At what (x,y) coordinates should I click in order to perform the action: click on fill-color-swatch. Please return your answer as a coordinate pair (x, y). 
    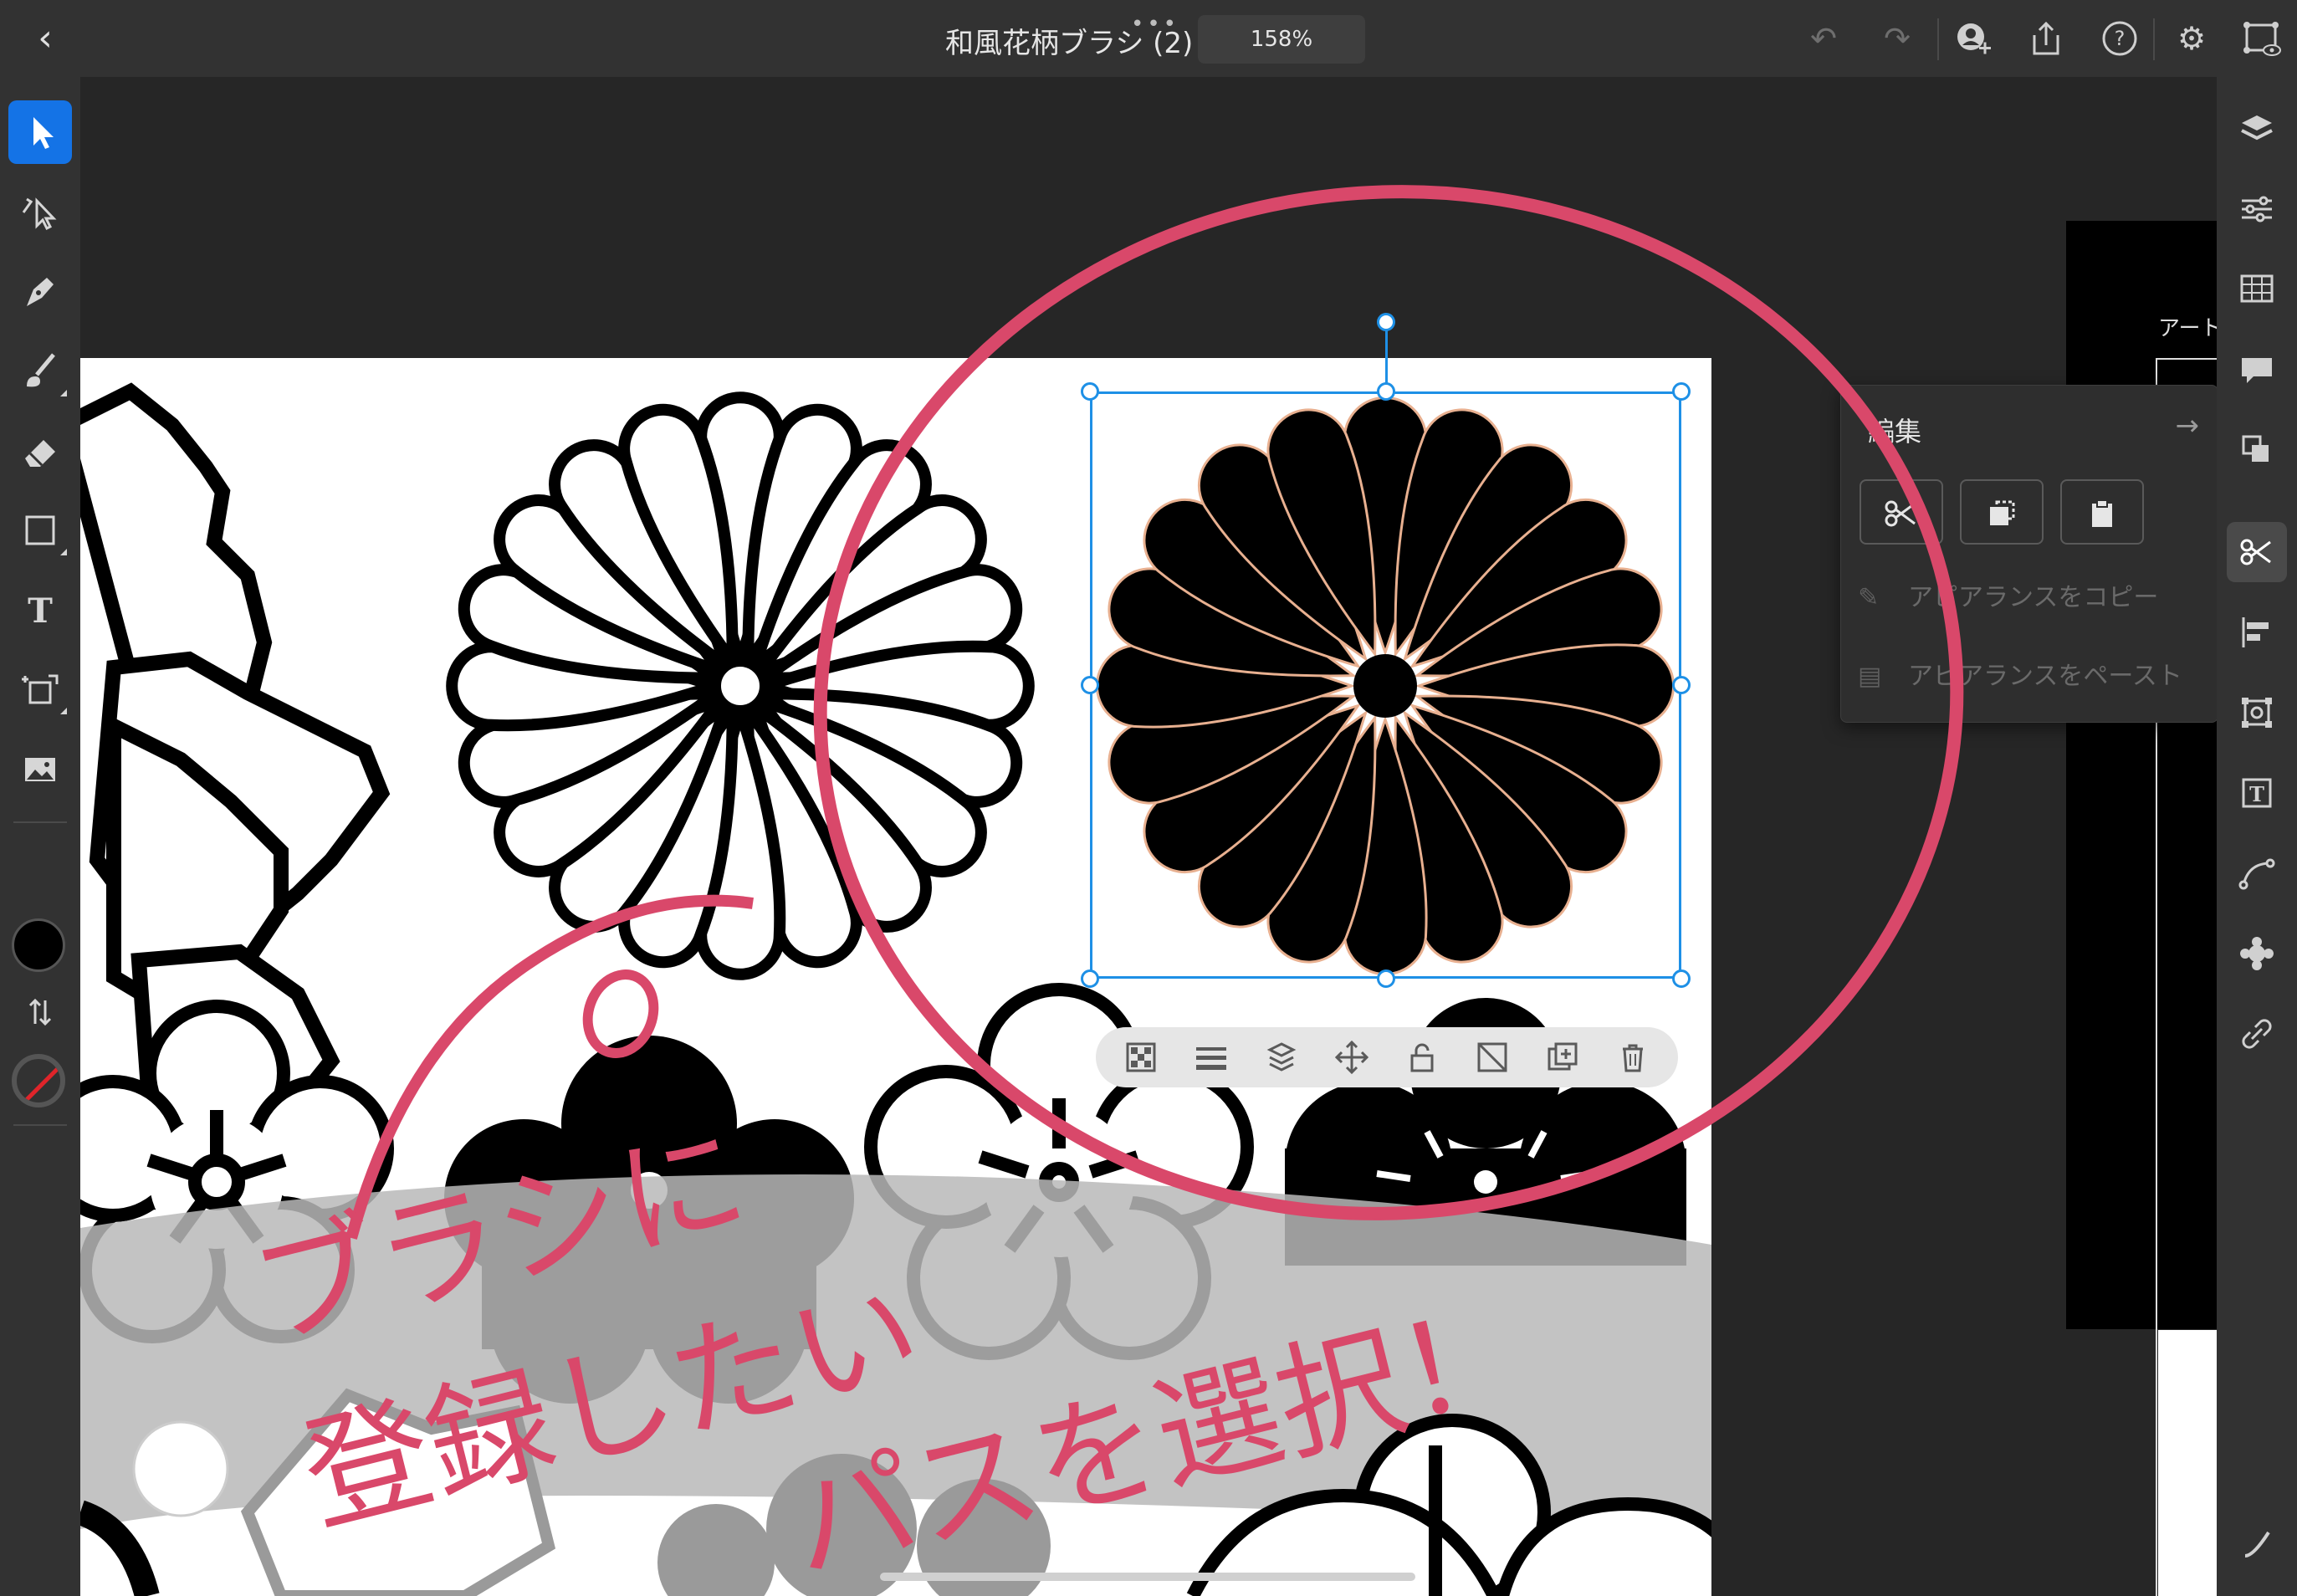
    Looking at the image, I should click on (38, 945).